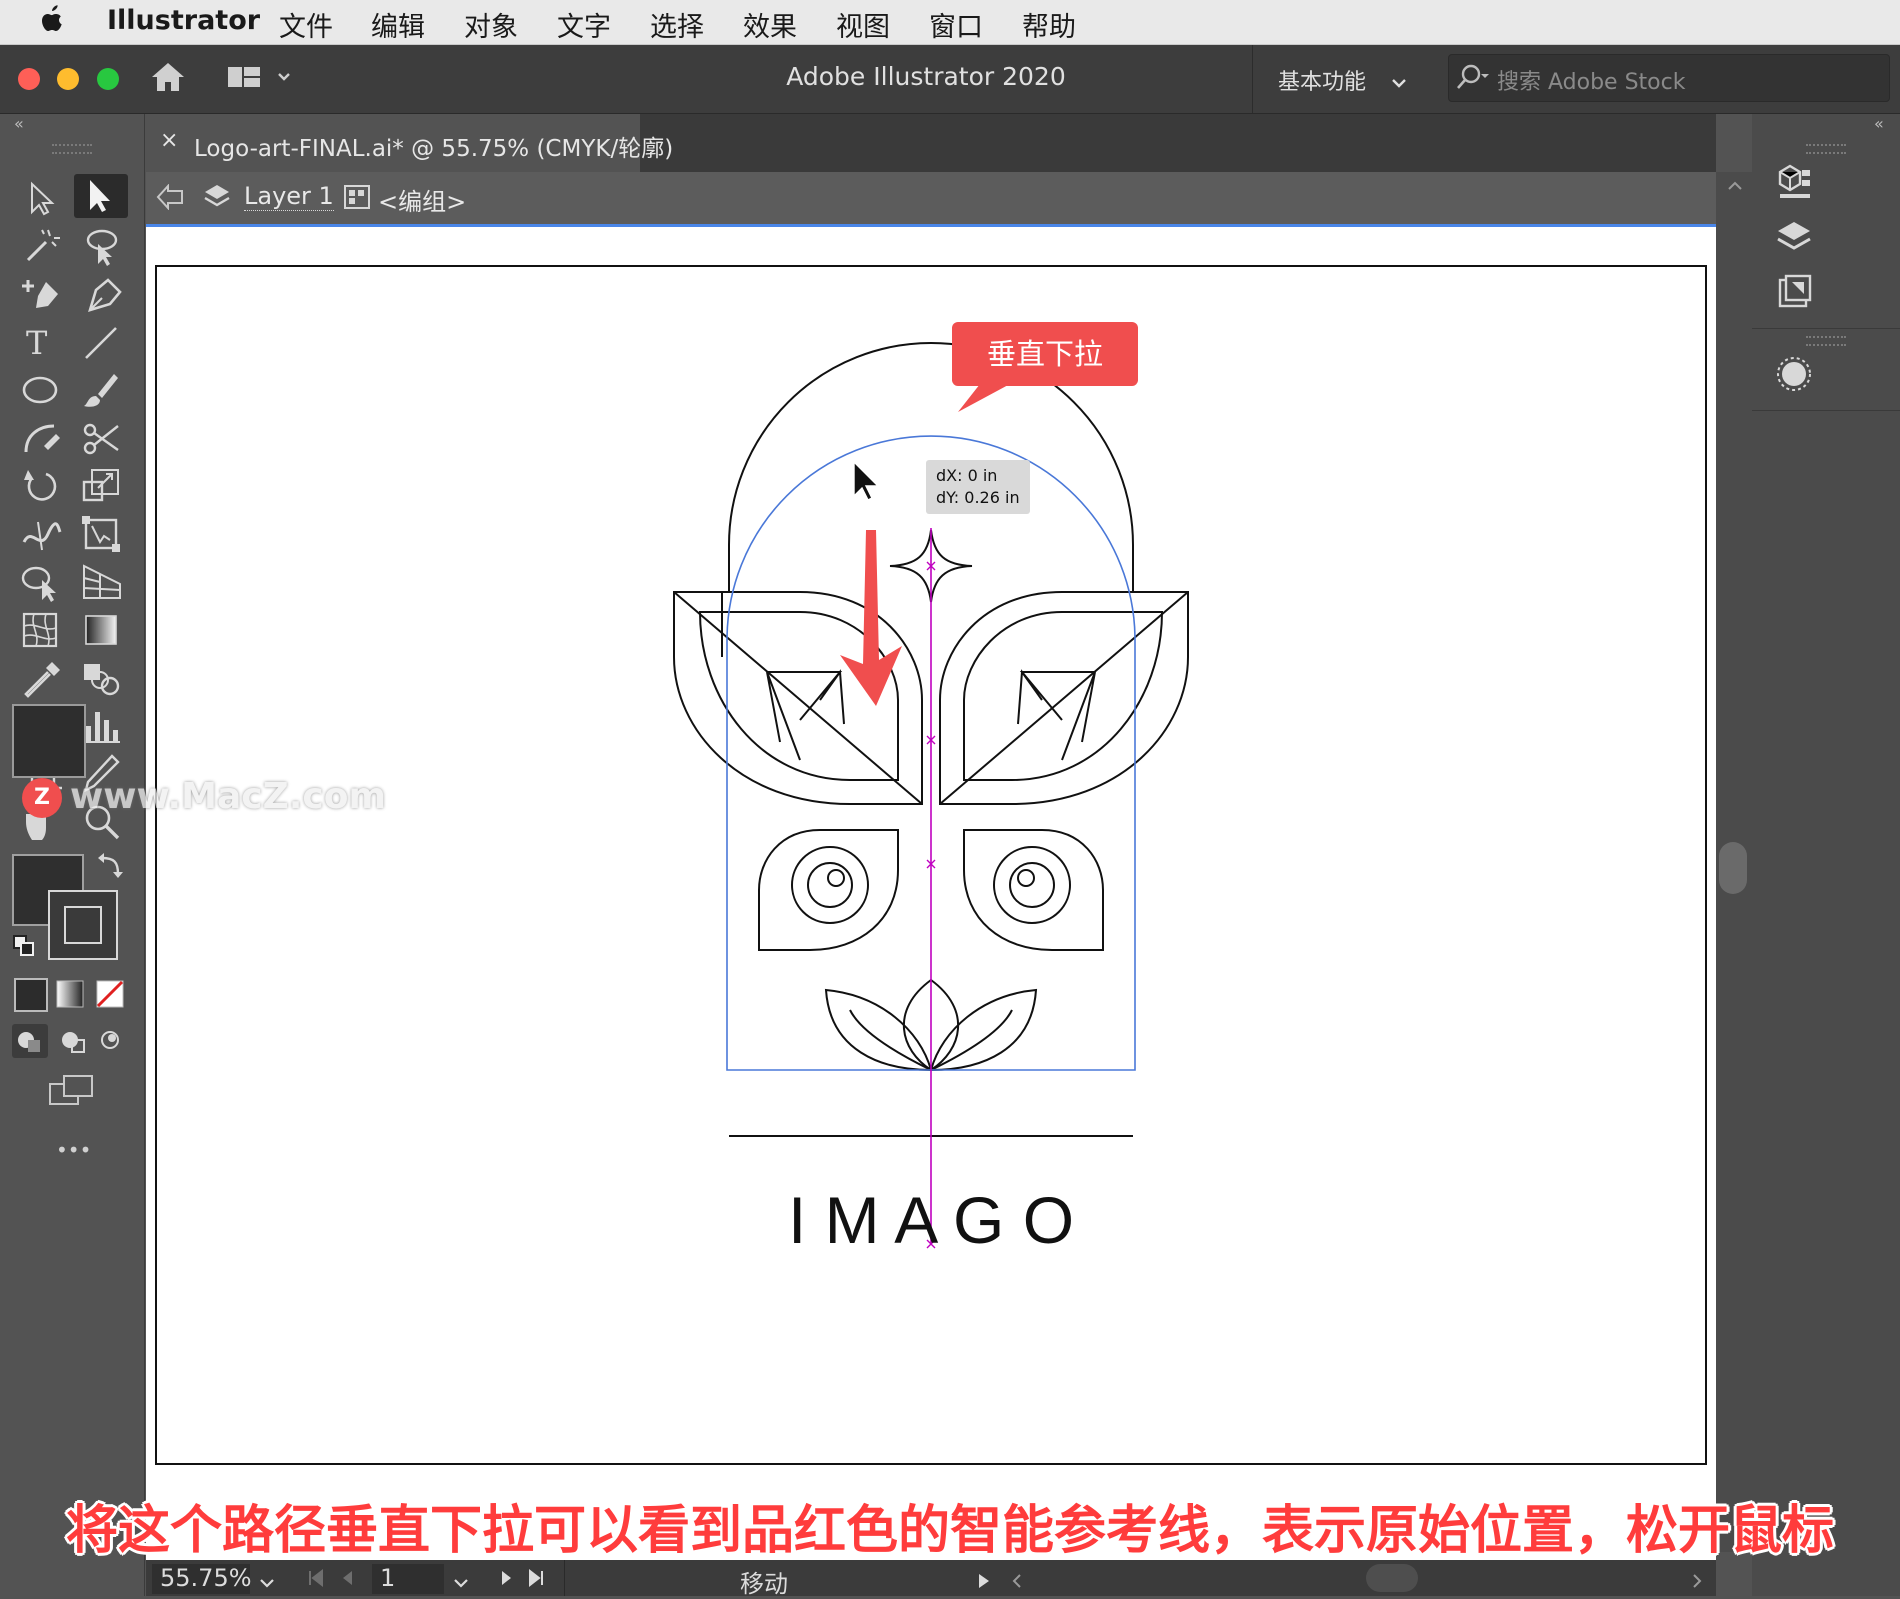 The height and width of the screenshot is (1599, 1900). What do you see at coordinates (1064, 698) in the screenshot?
I see `right-wing-diagonal` at bounding box center [1064, 698].